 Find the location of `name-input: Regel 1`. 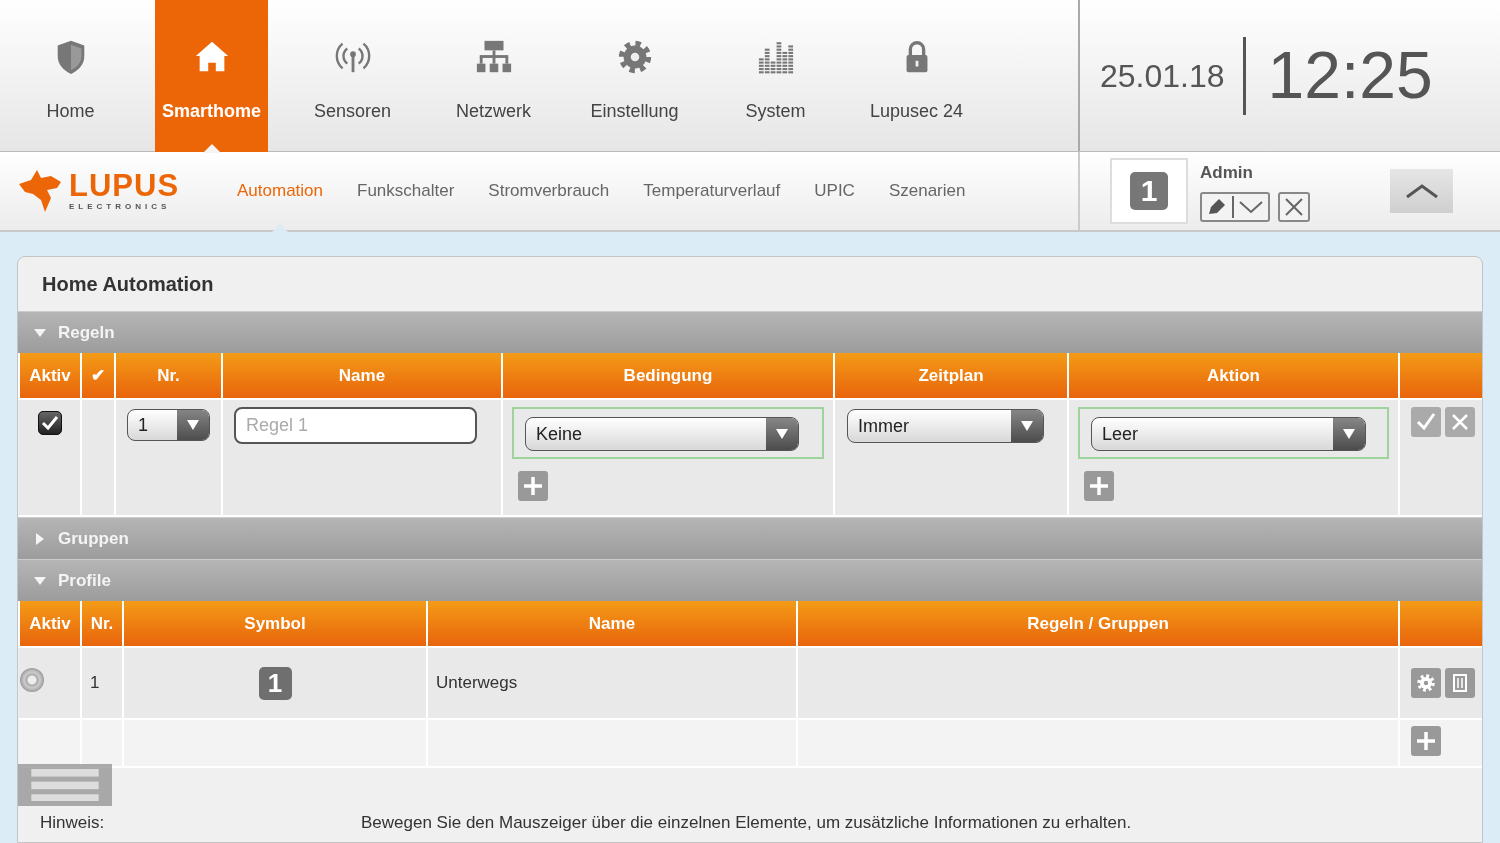

name-input: Regel 1 is located at coordinates (355, 425).